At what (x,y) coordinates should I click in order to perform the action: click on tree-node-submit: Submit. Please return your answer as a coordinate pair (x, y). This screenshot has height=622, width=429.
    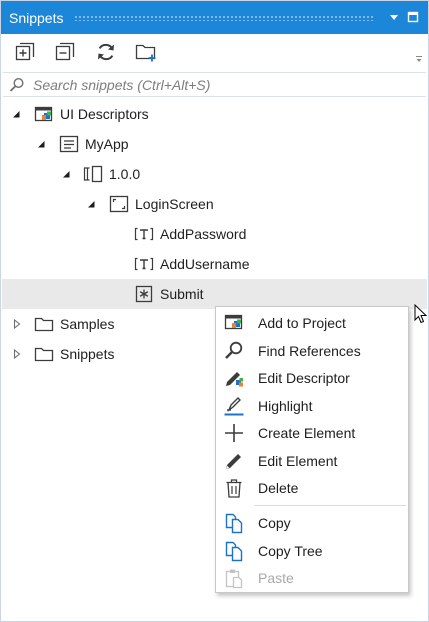
    Looking at the image, I should click on (214, 294).